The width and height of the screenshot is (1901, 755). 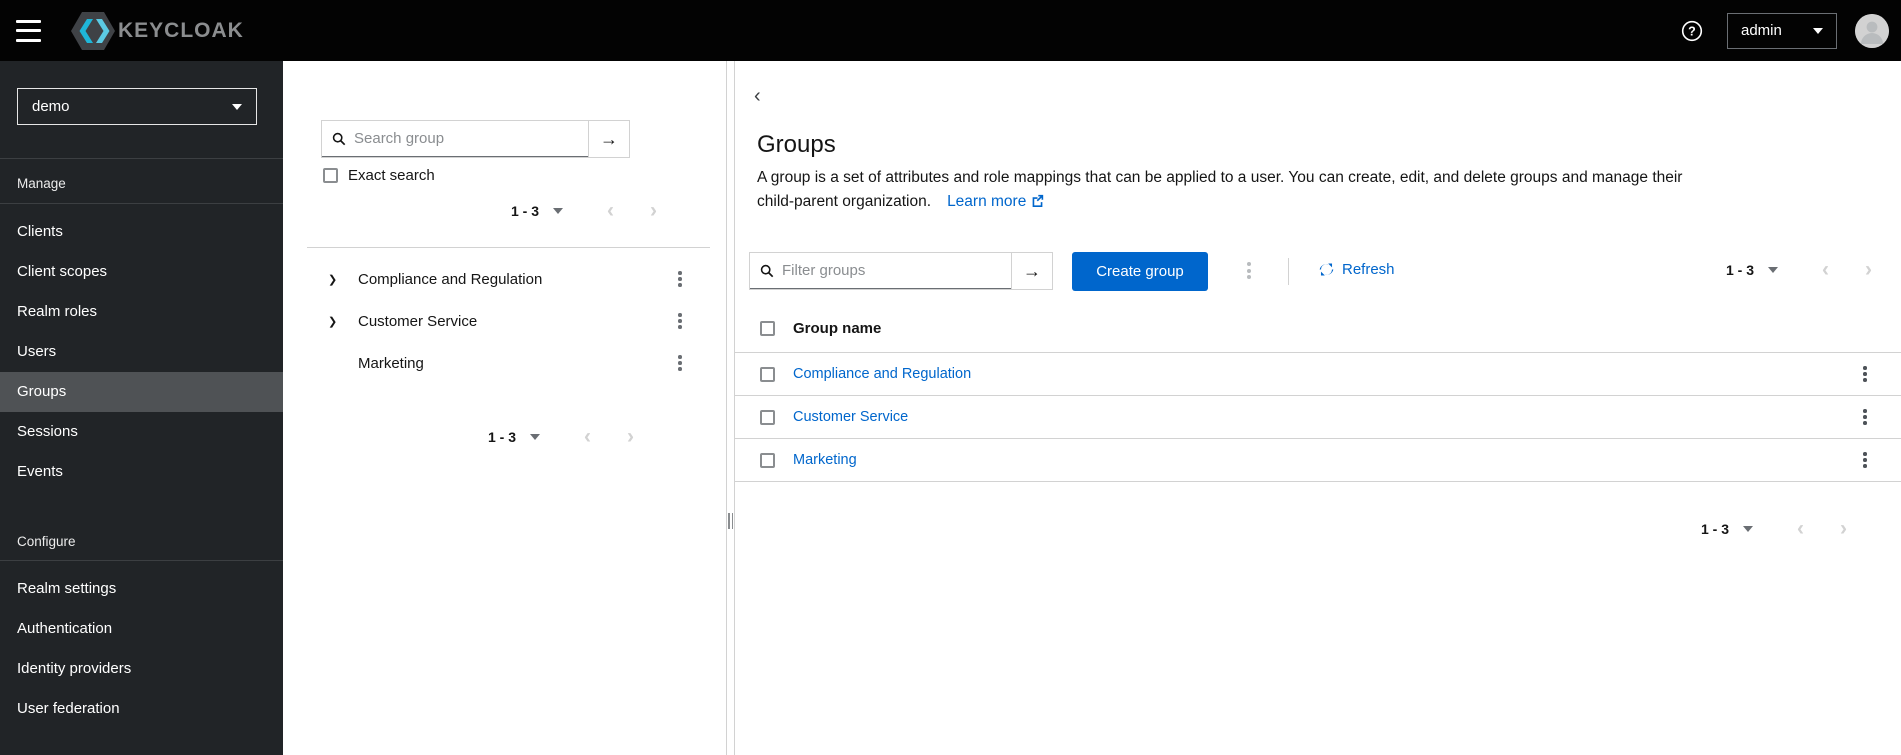 What do you see at coordinates (141, 629) in the screenshot?
I see `sidebar-item-authentication: Authentication` at bounding box center [141, 629].